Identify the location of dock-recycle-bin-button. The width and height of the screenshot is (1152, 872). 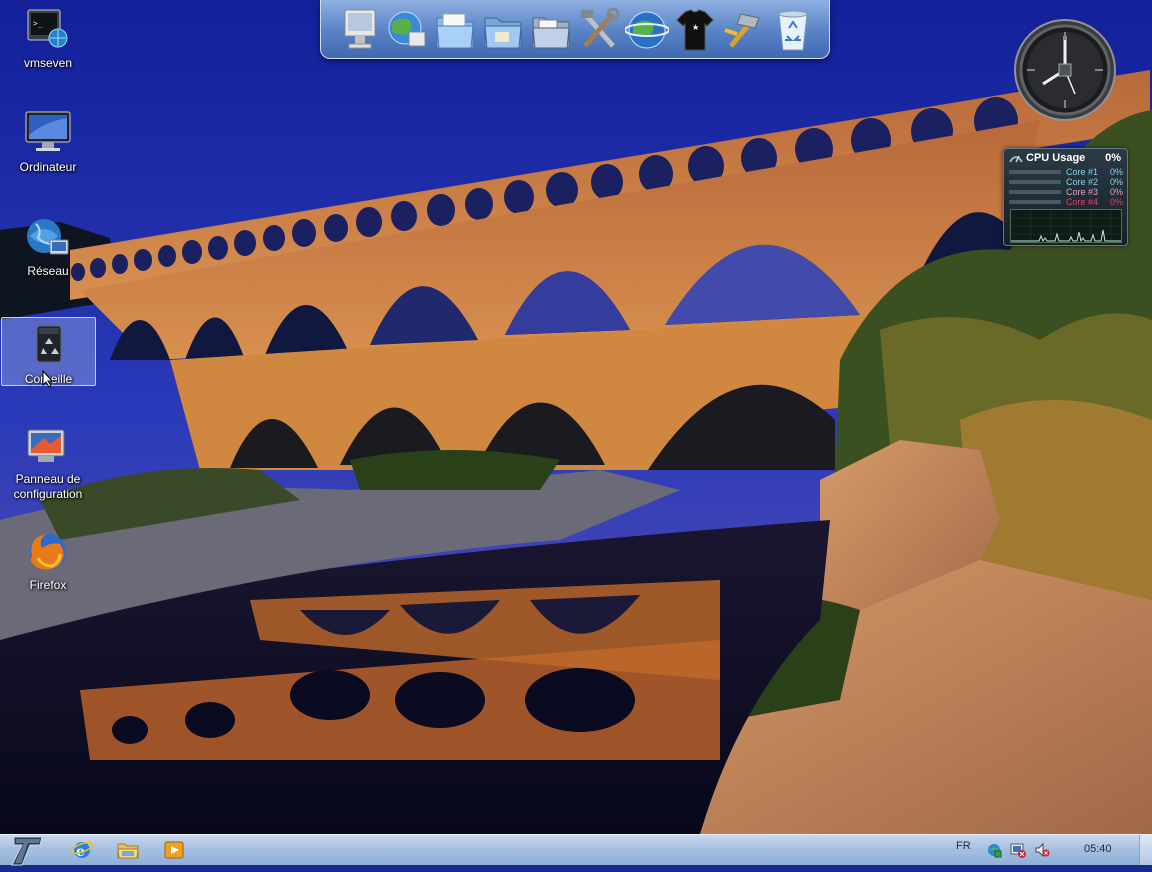
(793, 30).